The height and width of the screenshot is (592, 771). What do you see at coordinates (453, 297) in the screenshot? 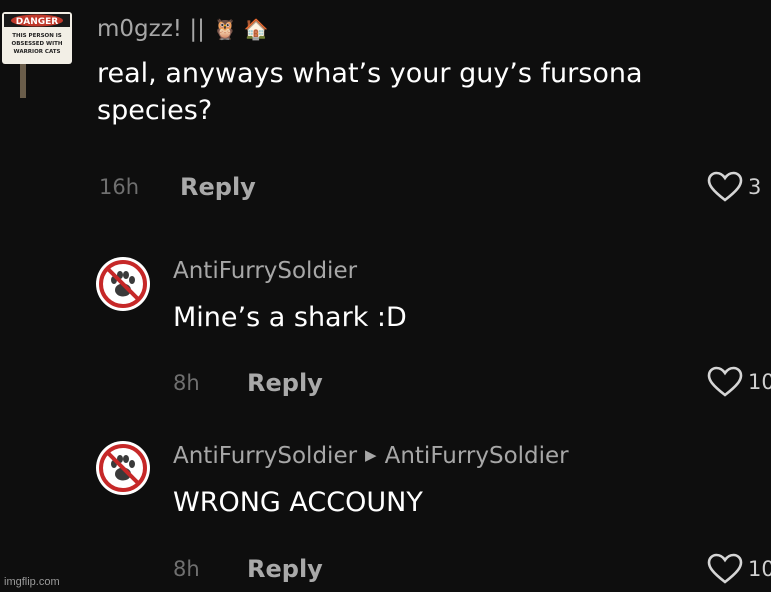
I see `comment-2: AntiFurrySoldier Mine’s a shark :D` at bounding box center [453, 297].